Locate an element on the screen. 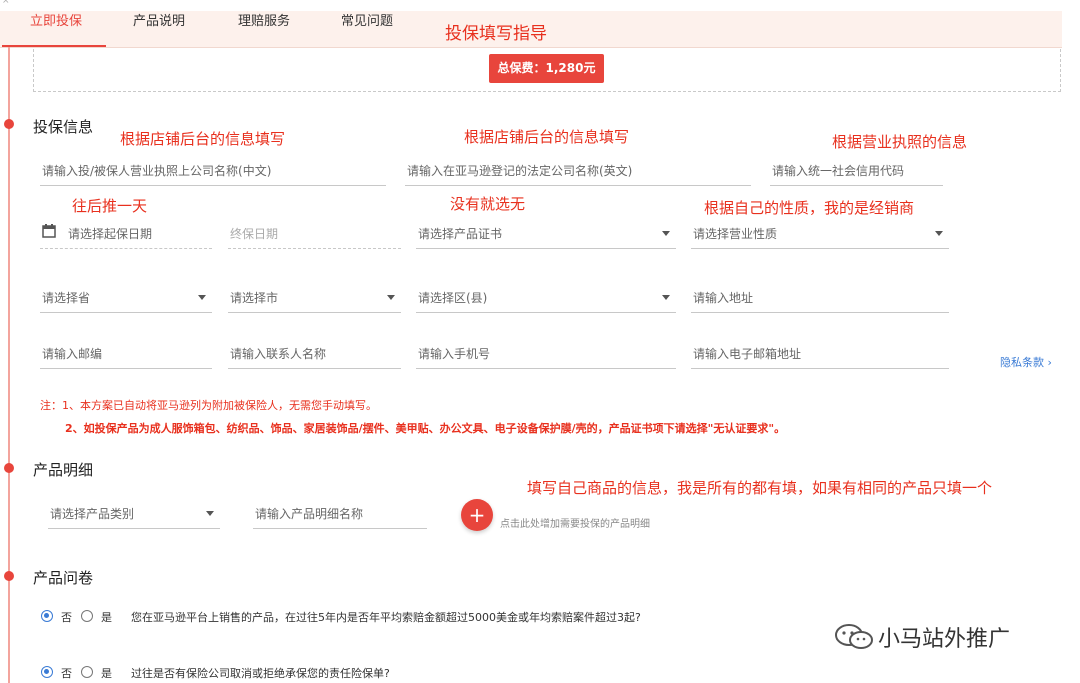 This screenshot has height=683, width=1080. product-category-select: 请选择产品类别 is located at coordinates (134, 513).